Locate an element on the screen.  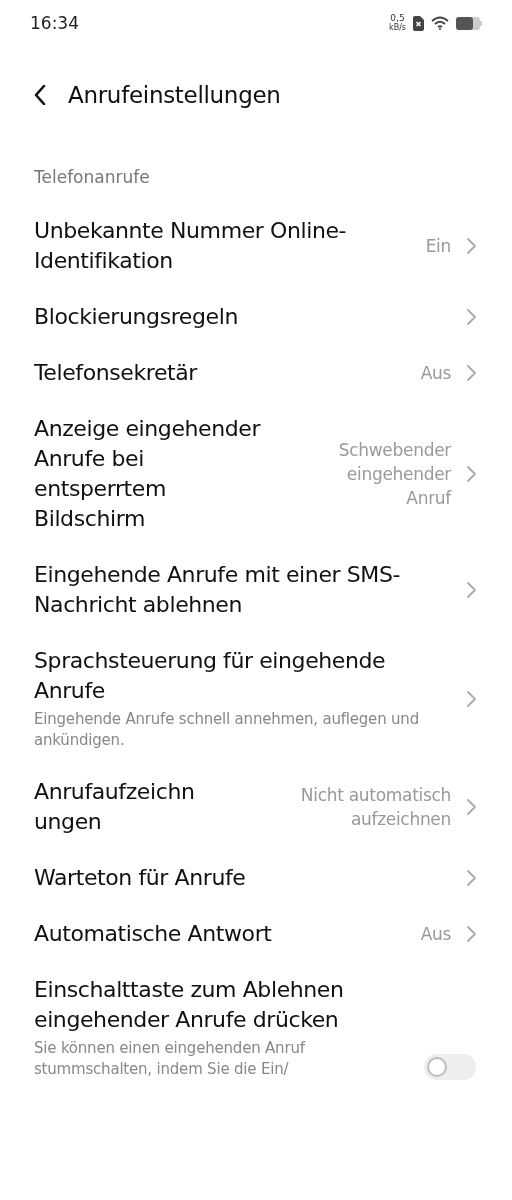
settings-row: Eingehende Anrufe mit einer SMS-Nachricht ablehnen is located at coordinates (256, 590).